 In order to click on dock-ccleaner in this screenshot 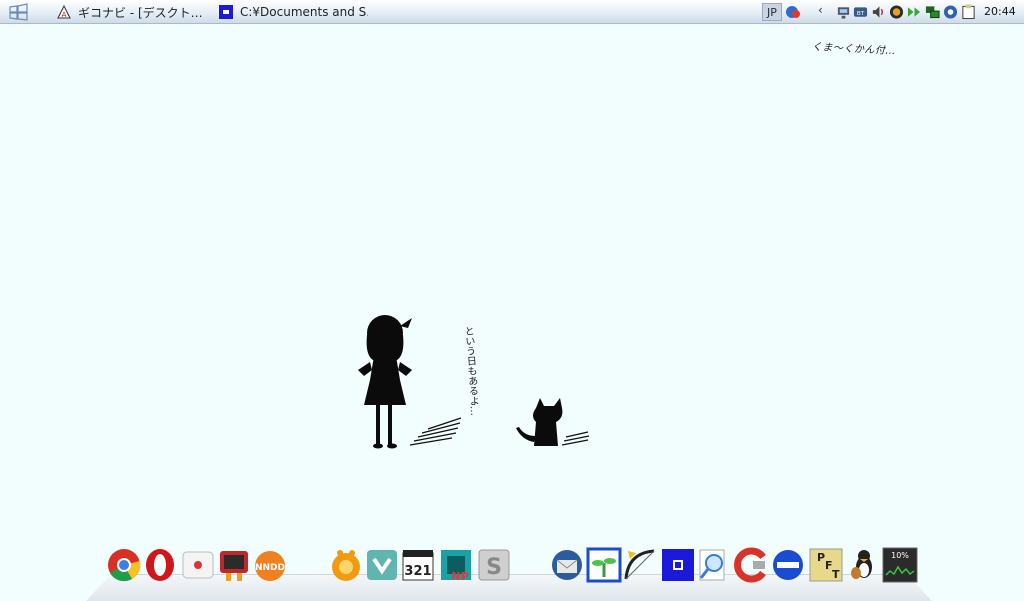, I will do `click(751, 566)`.